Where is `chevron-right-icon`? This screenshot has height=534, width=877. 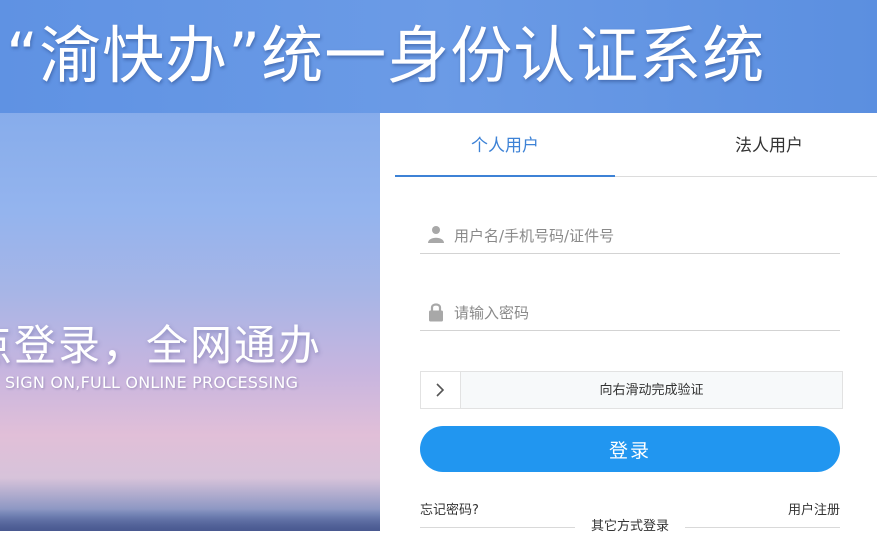
chevron-right-icon is located at coordinates (440, 390).